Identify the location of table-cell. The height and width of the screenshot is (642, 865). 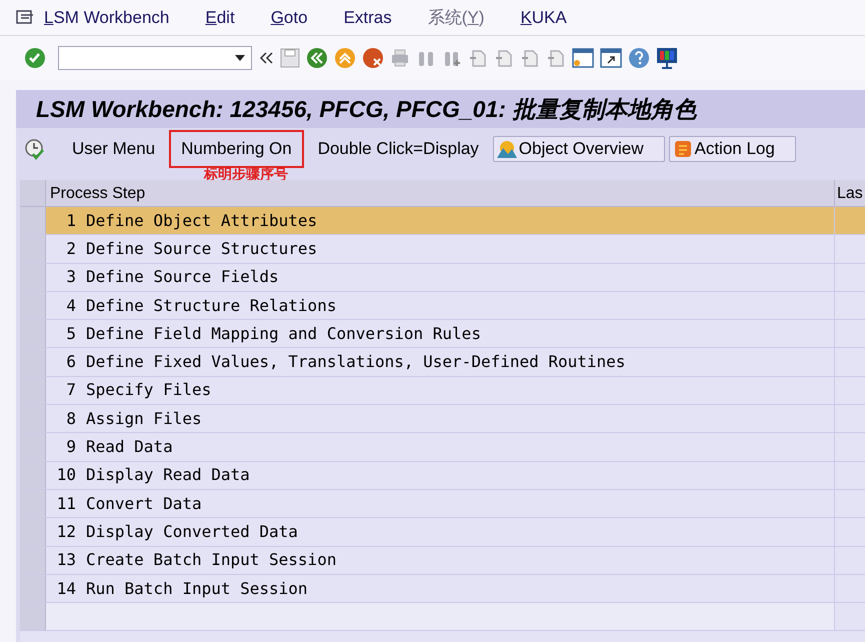
(850, 220).